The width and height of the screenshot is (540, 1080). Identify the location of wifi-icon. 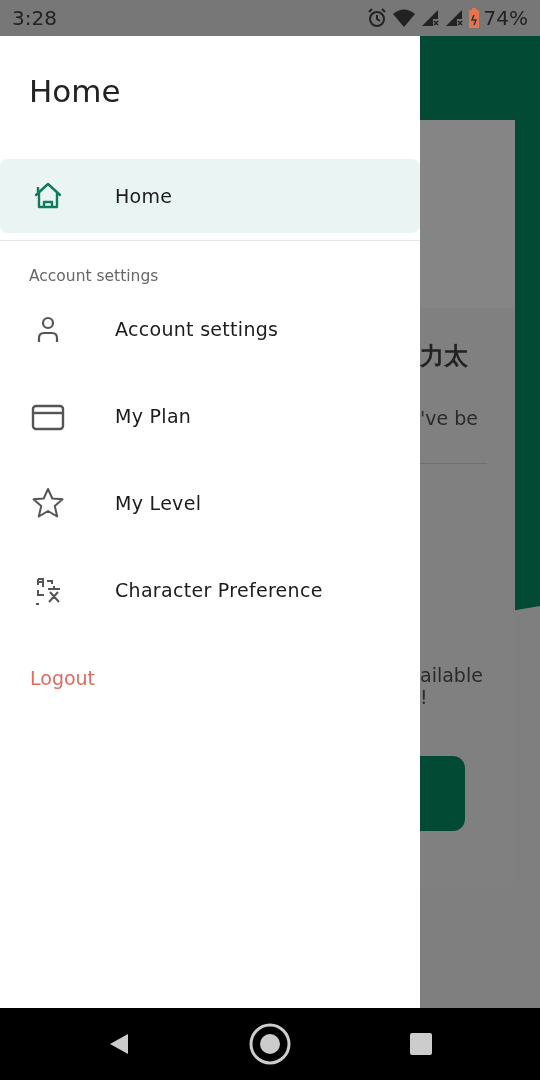
(403, 18).